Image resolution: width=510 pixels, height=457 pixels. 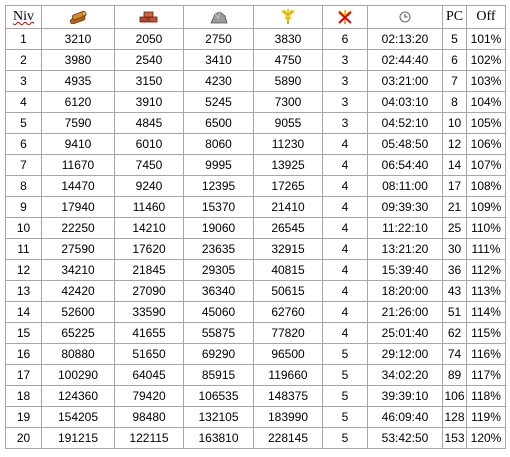 What do you see at coordinates (149, 144) in the screenshot?
I see `cell-clay: 6010` at bounding box center [149, 144].